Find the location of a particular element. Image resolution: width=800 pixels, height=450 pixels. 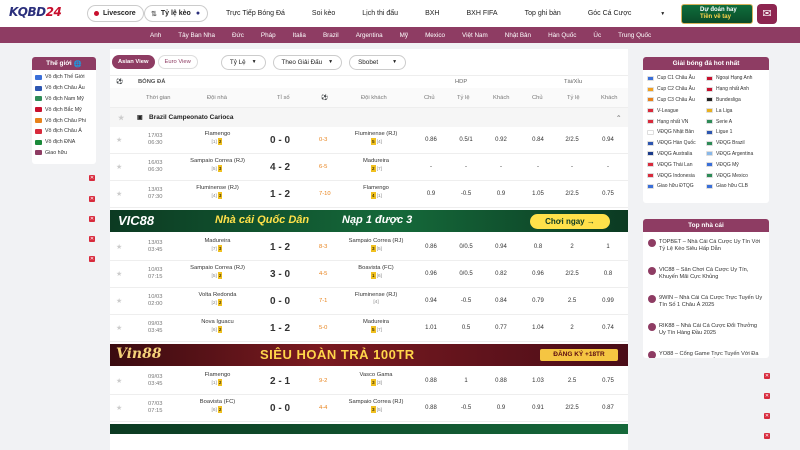

odds-value: 0.86 is located at coordinates (431, 140).